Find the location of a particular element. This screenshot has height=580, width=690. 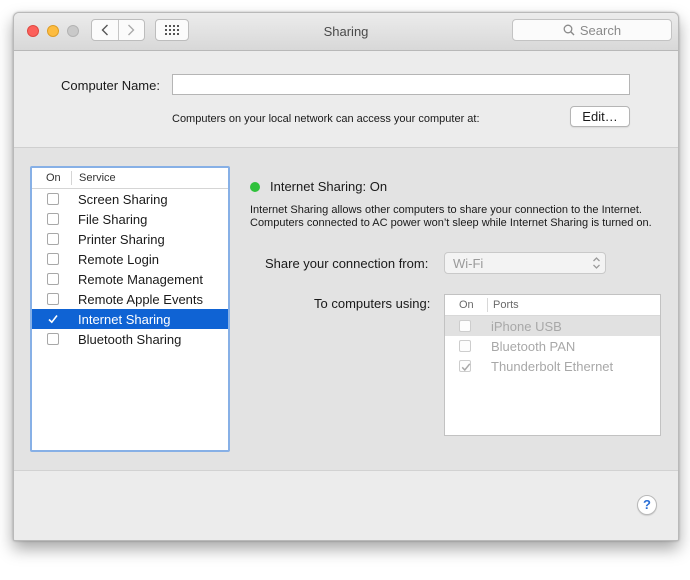

service-label: Internet Sharing is located at coordinates (124, 319).